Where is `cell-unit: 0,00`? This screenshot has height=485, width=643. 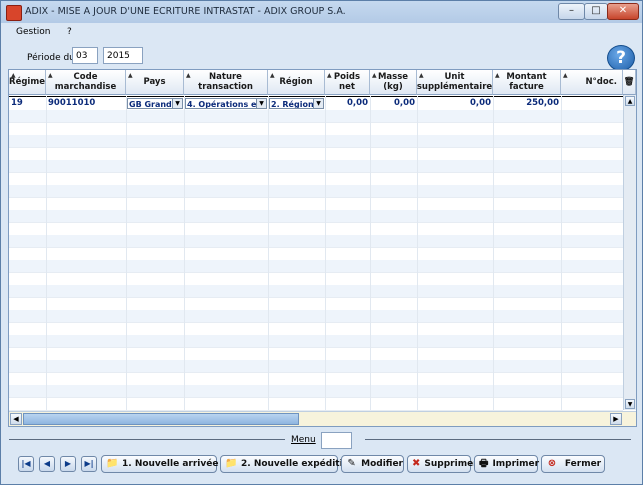 cell-unit: 0,00 is located at coordinates (455, 103).